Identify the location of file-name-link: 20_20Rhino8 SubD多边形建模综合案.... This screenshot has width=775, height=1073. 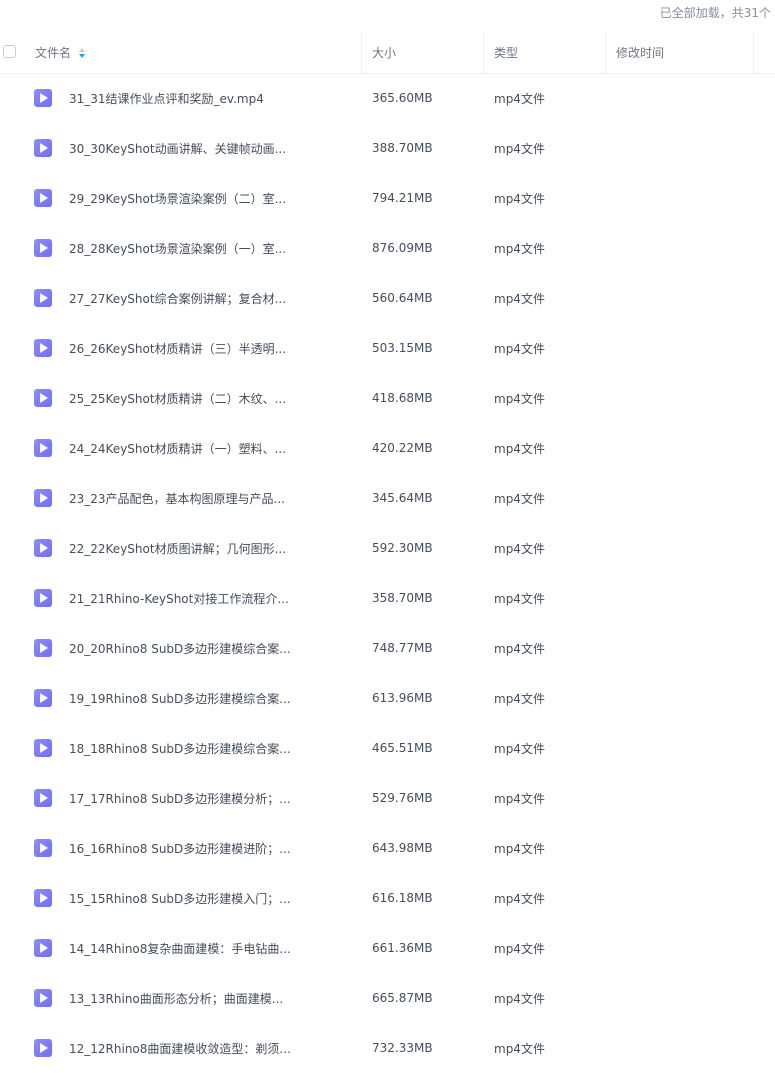
(180, 648).